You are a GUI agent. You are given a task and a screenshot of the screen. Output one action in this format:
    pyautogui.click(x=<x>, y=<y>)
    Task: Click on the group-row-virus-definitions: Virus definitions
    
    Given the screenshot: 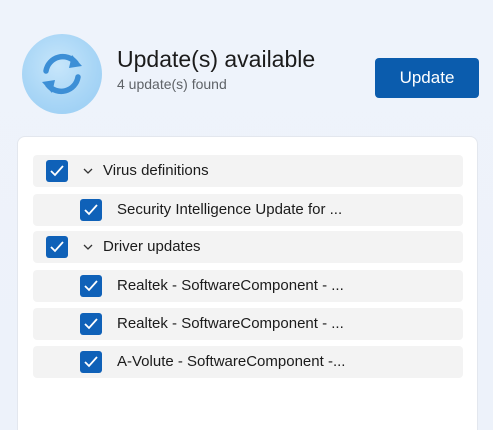 What is the action you would take?
    pyautogui.click(x=248, y=171)
    